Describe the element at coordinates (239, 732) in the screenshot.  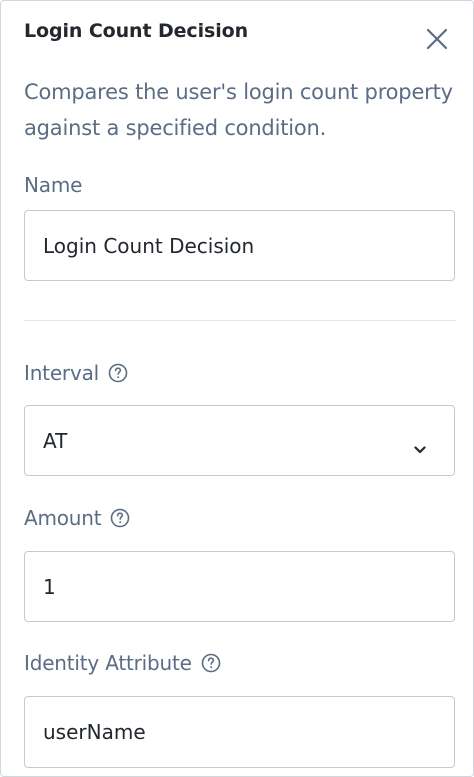
I see `identity-attribute-input: userName` at that location.